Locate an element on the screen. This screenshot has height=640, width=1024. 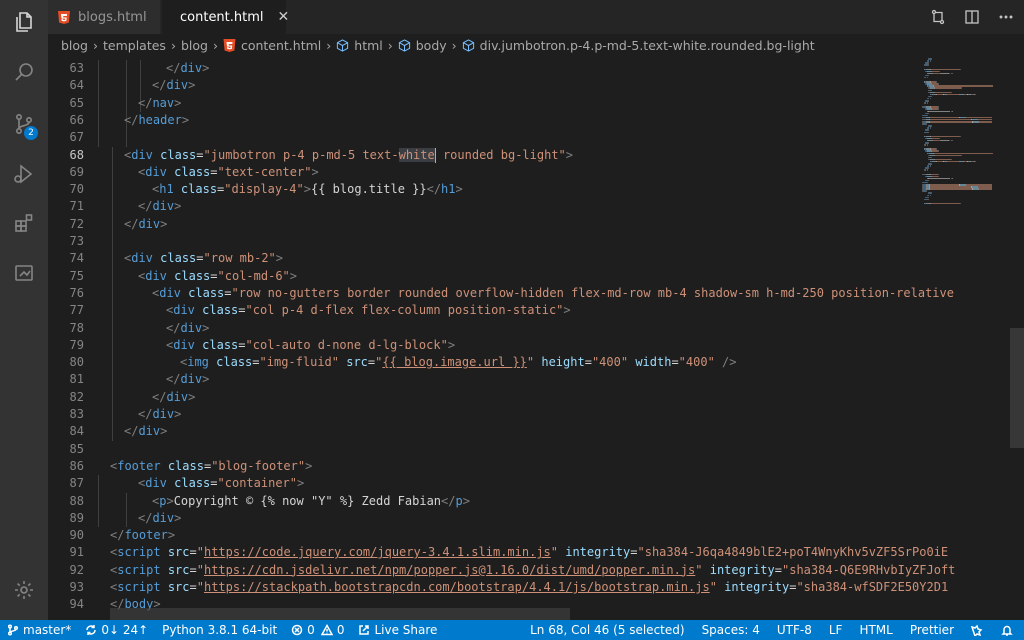
sync-status: 0↓ 24↑ is located at coordinates (116, 630).